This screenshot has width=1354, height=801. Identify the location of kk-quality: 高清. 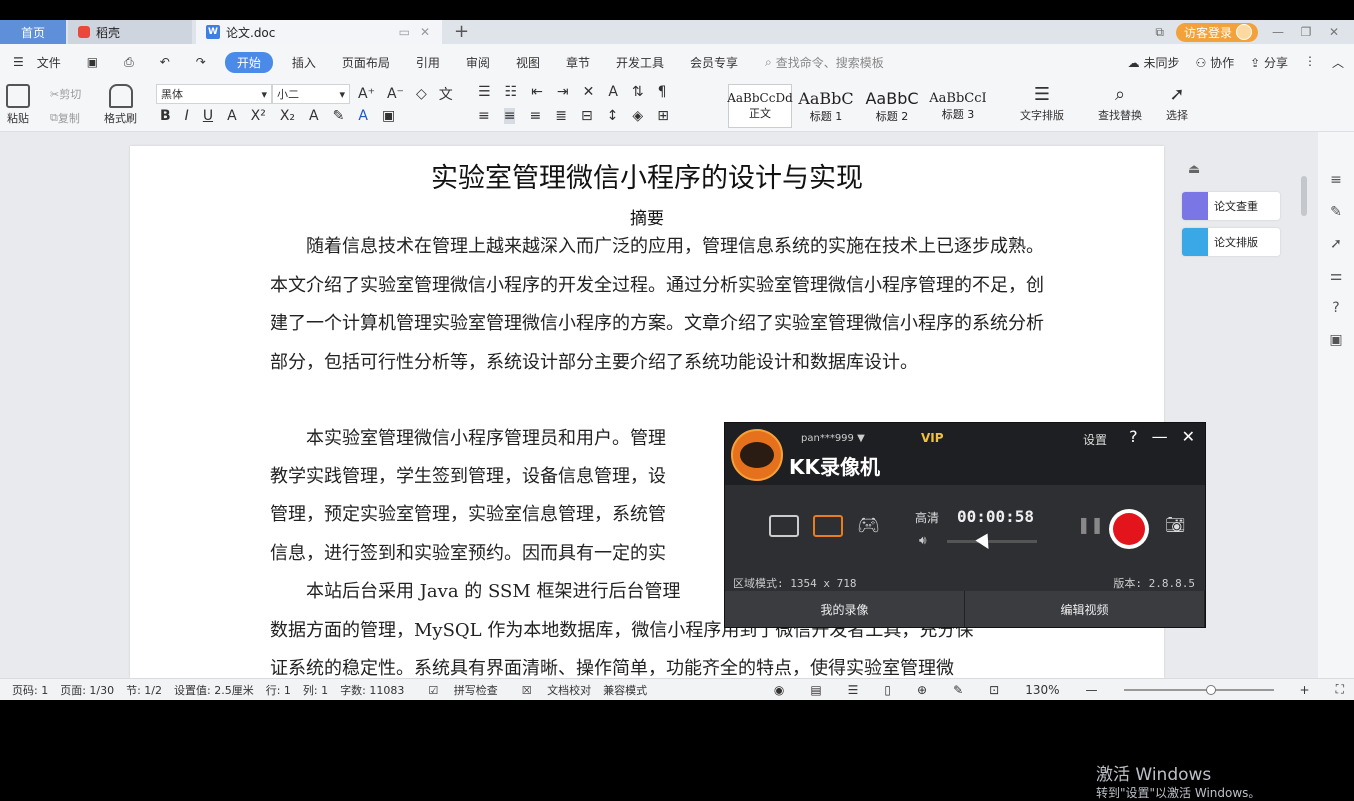
(927, 517).